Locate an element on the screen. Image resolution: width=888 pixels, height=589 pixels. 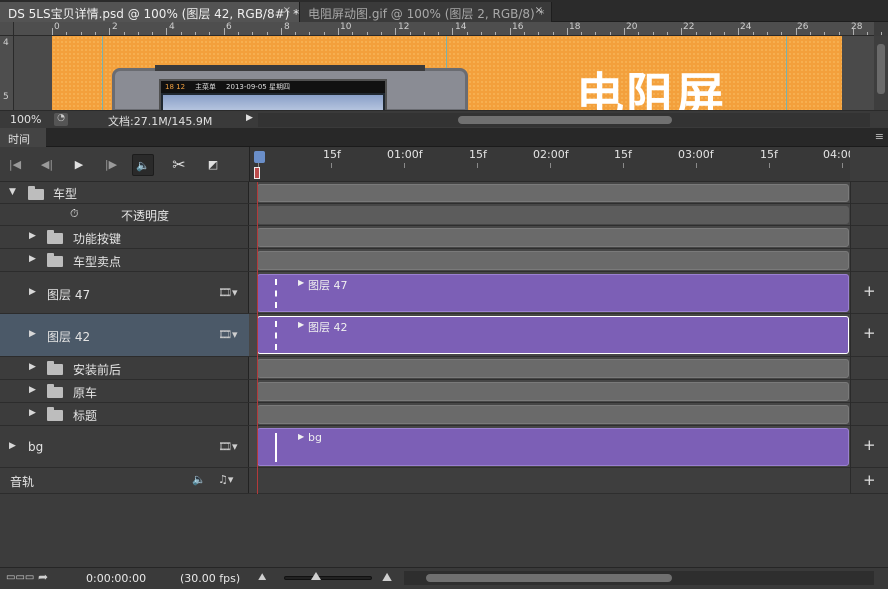
play-icon: ▶ is located at coordinates (79, 165).